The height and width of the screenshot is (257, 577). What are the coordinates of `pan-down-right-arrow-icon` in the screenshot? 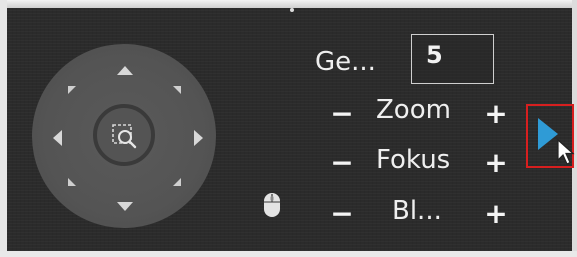 It's located at (177, 182).